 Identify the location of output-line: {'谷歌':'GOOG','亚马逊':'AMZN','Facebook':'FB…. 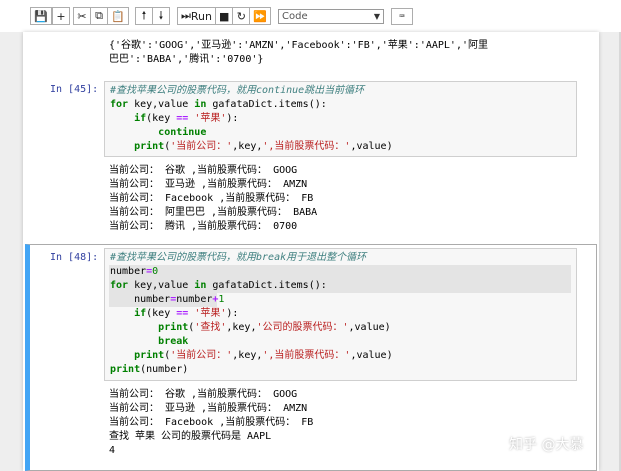
(298, 45).